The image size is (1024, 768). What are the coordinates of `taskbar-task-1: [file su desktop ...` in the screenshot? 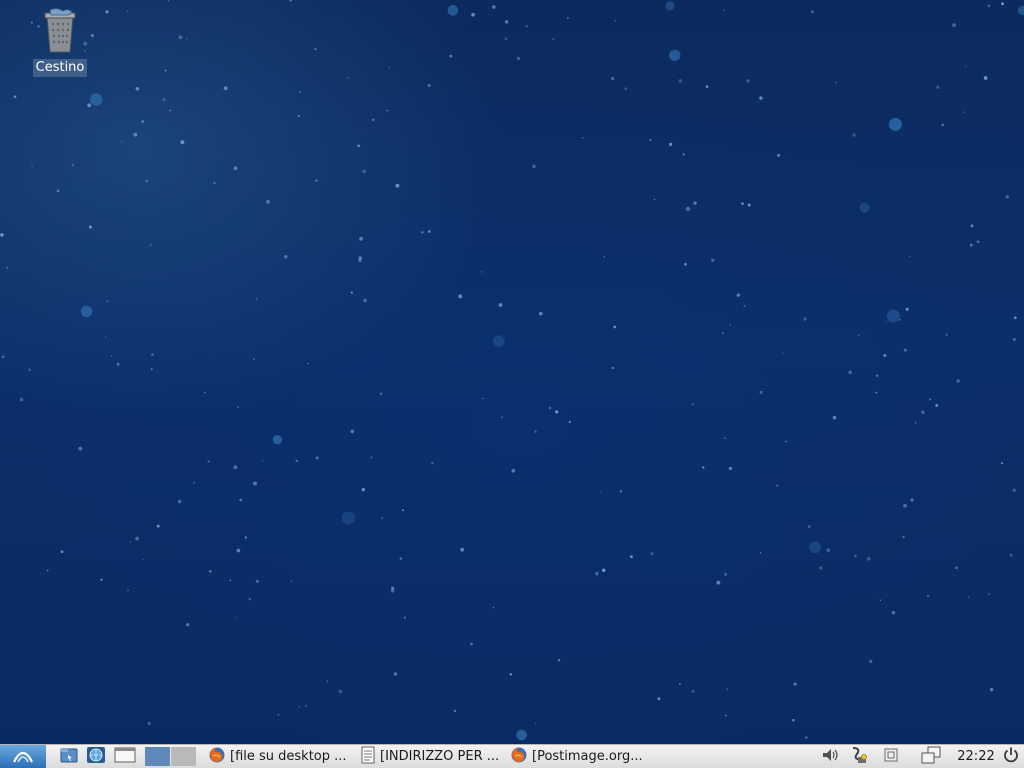 It's located at (278, 756).